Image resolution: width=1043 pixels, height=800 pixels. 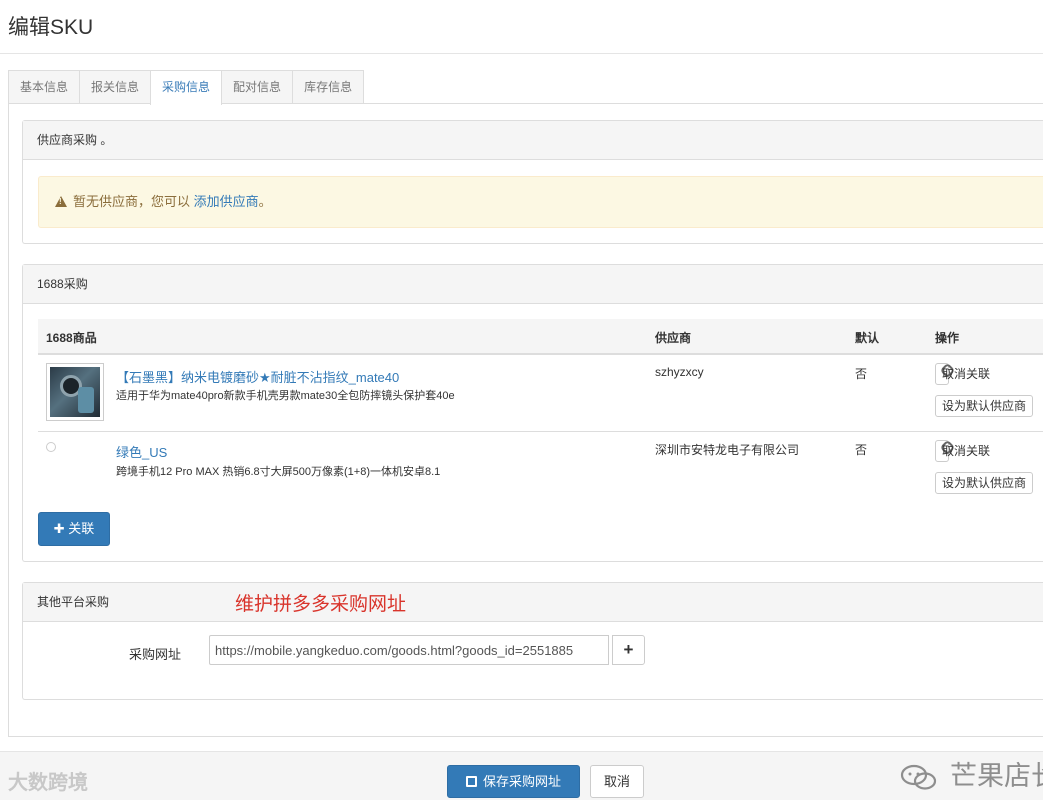 What do you see at coordinates (265, 201) in the screenshot?
I see `alert-end: 。` at bounding box center [265, 201].